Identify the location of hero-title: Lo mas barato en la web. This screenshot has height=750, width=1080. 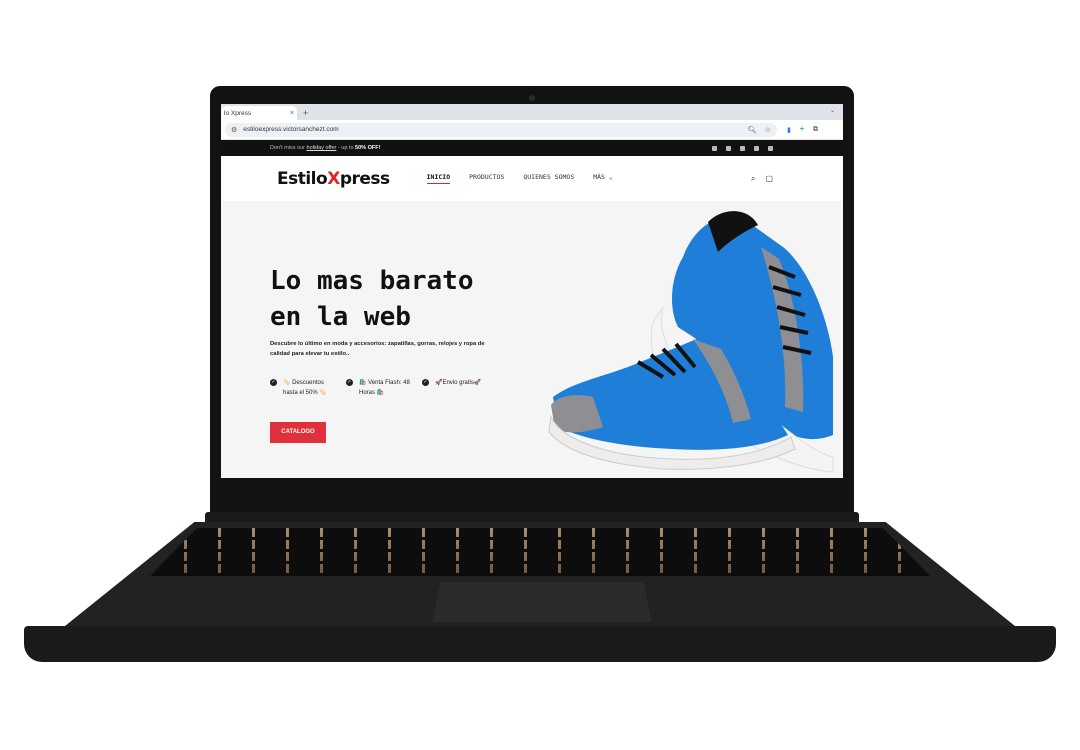
(400, 299).